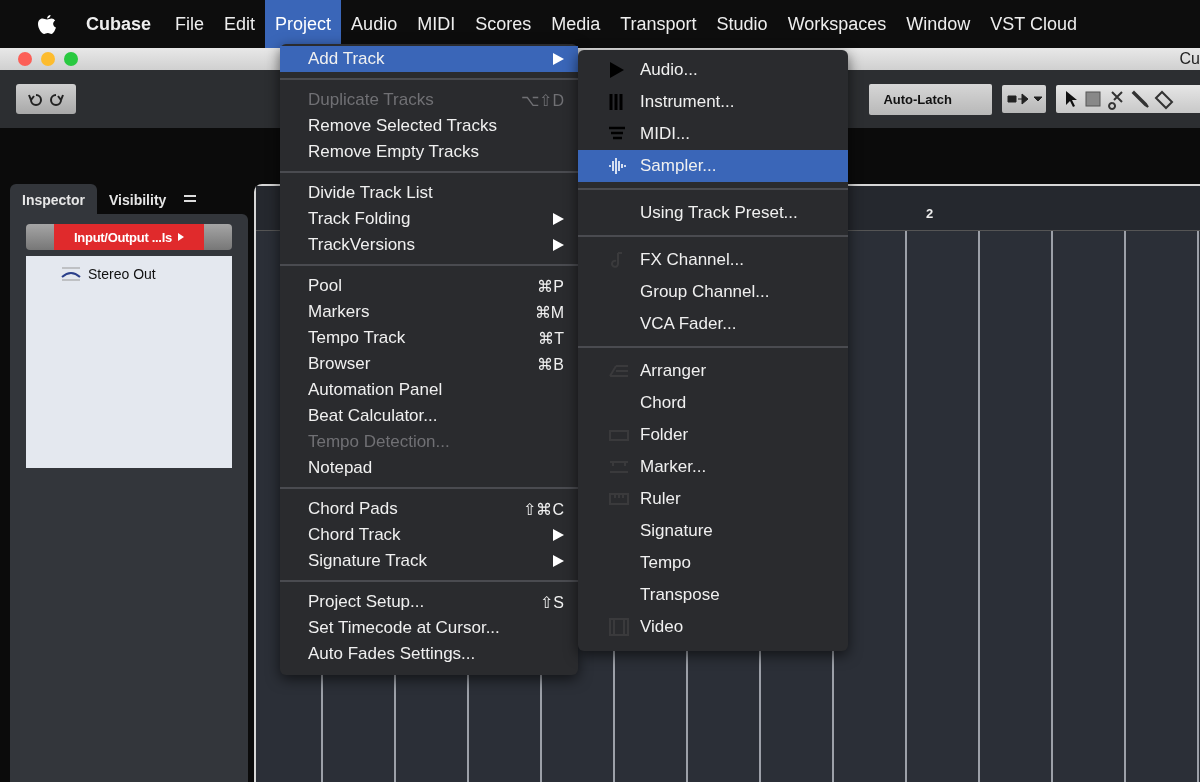 This screenshot has width=1200, height=782. I want to click on menu-item: Markers ⌘M, so click(429, 312).